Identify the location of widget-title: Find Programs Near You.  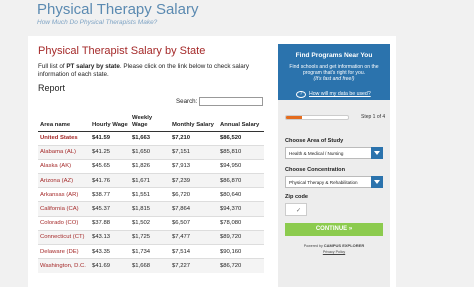
(334, 55).